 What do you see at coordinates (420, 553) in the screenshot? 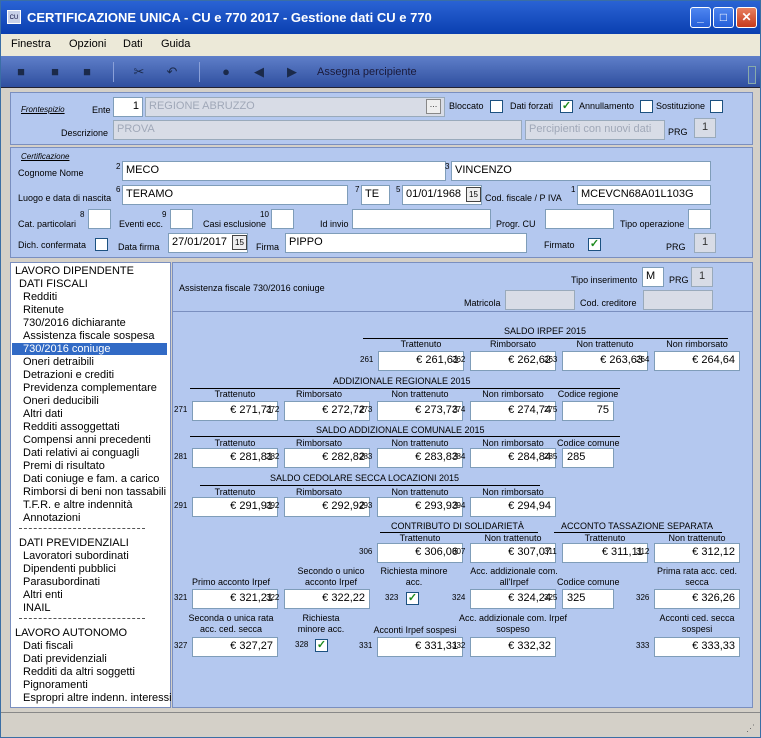
I see `field-306-input: € 306,06` at bounding box center [420, 553].